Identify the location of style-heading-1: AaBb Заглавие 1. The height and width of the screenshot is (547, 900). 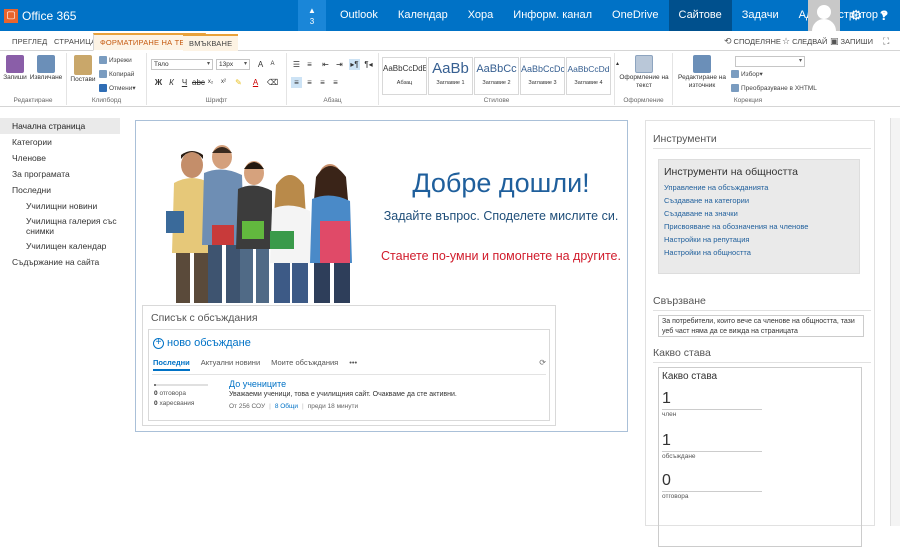
(450, 76).